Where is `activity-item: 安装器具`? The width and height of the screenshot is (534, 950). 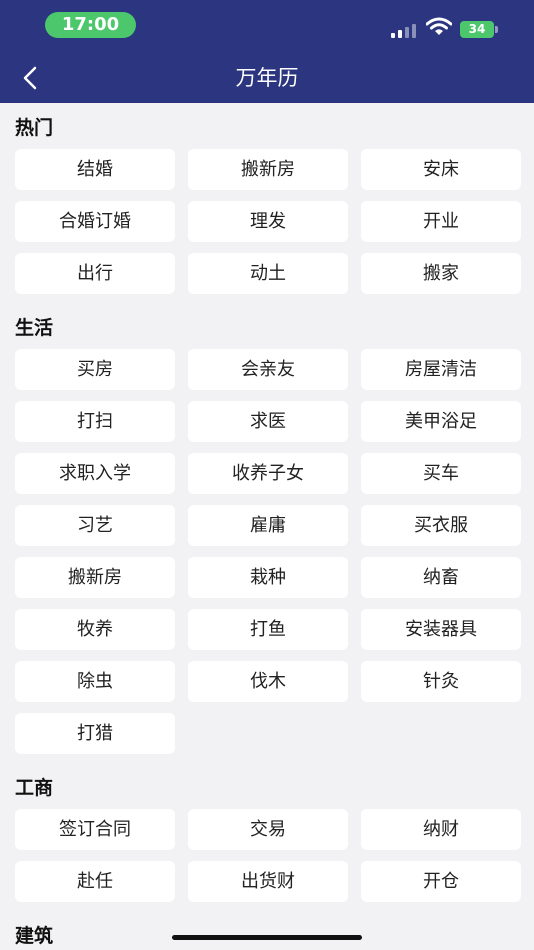 activity-item: 安装器具 is located at coordinates (441, 629).